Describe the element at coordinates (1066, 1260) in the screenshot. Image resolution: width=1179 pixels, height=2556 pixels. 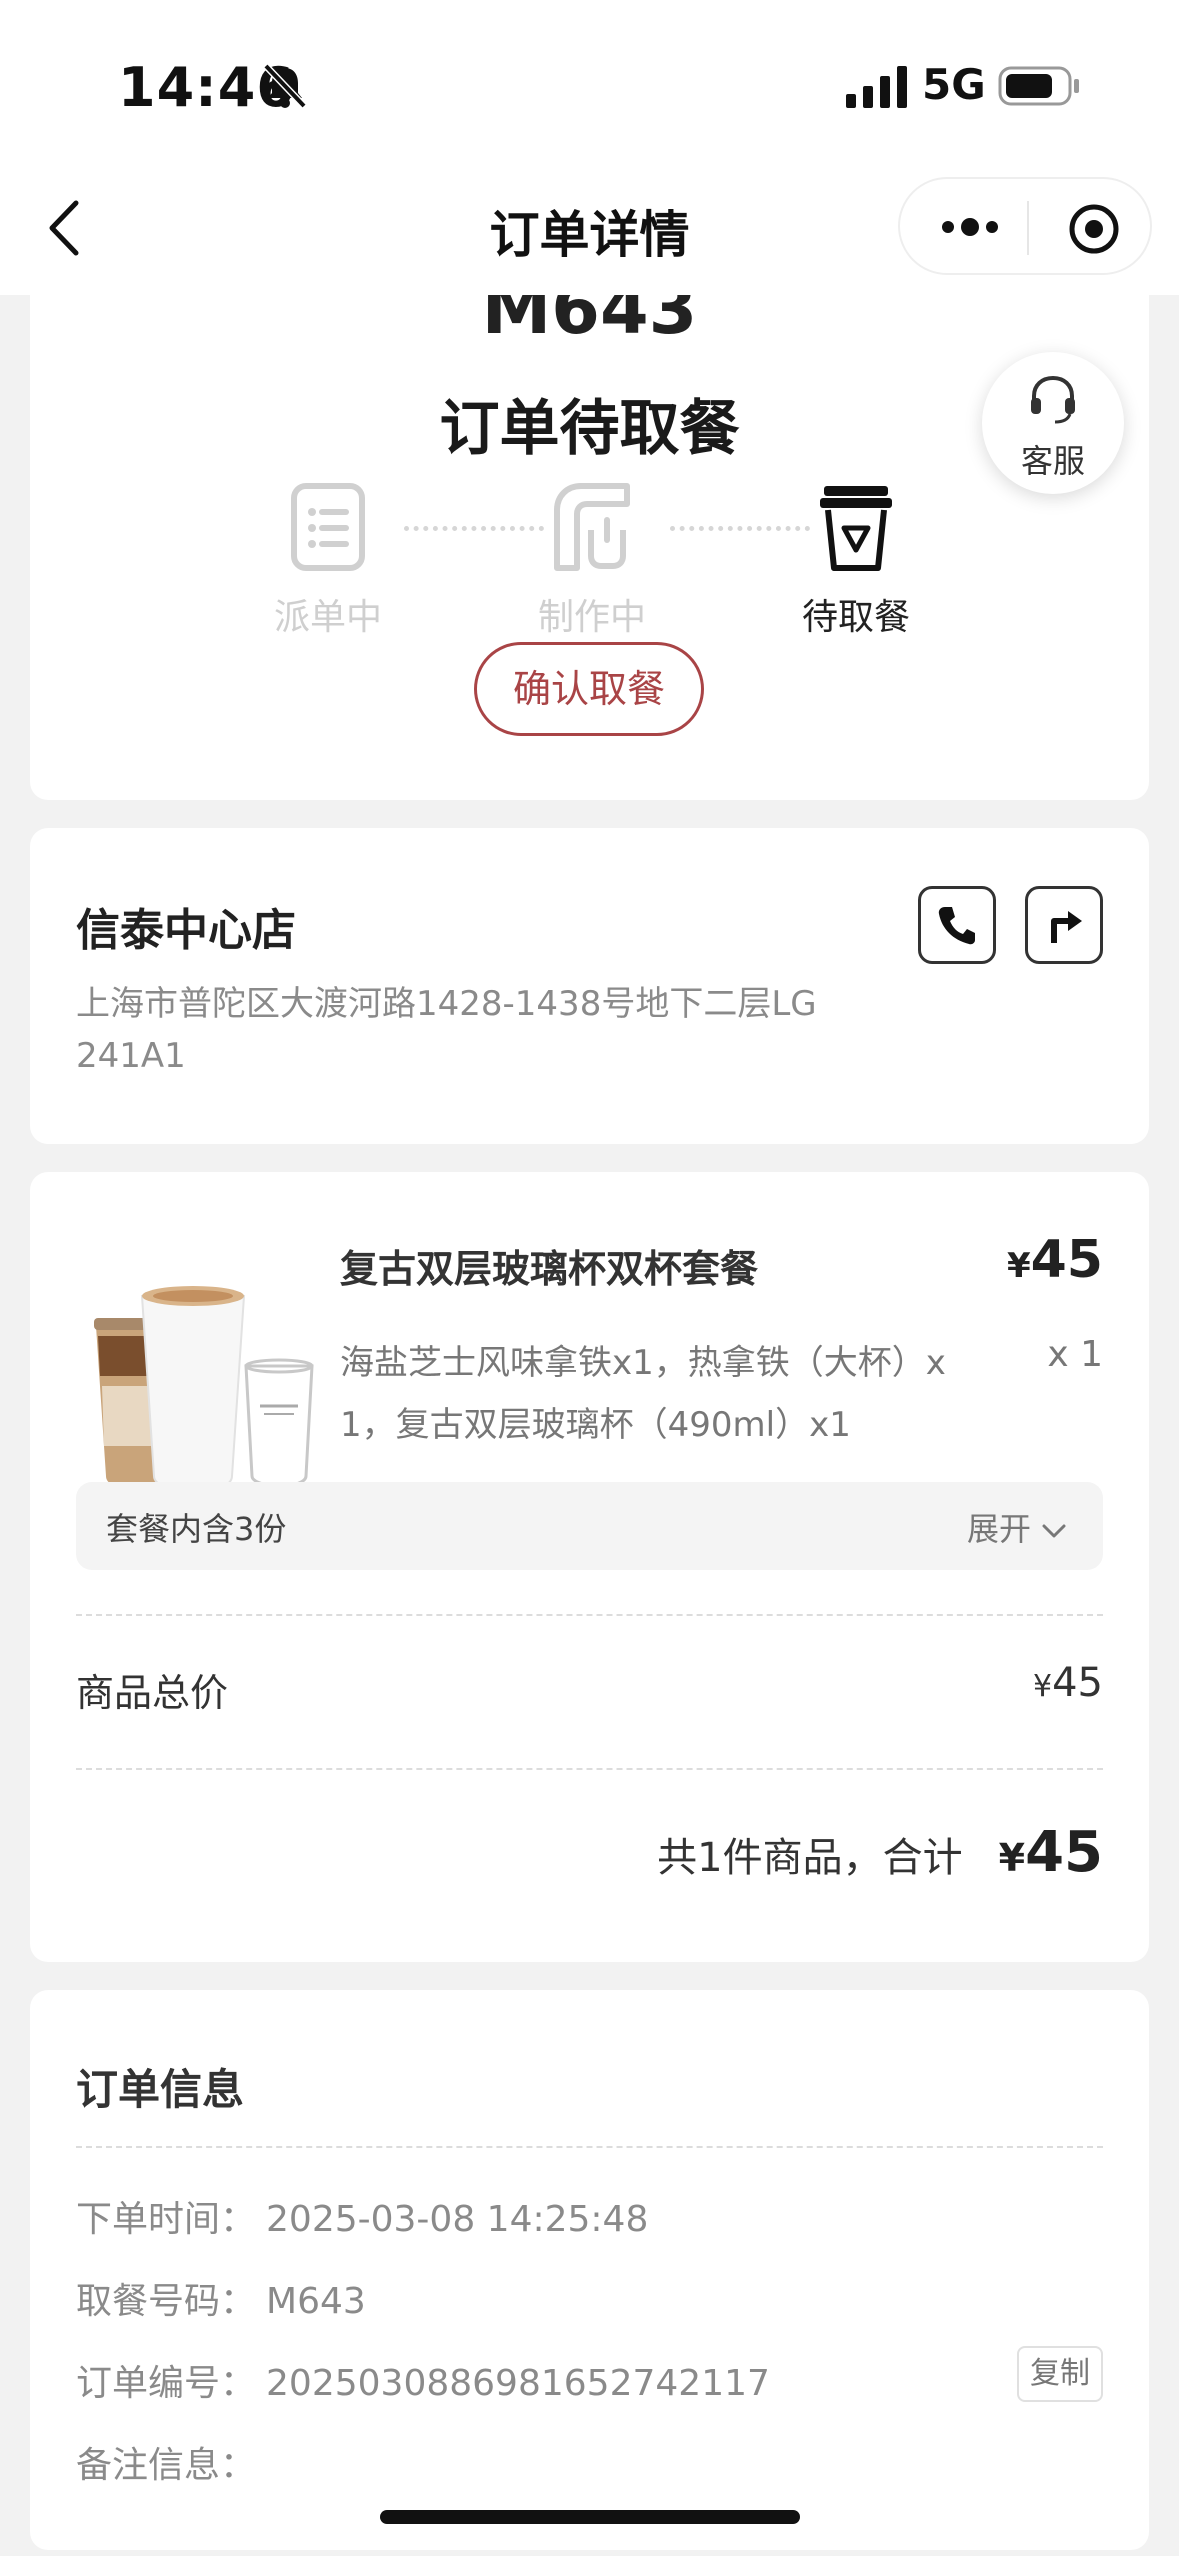
I see `price-amount: 45` at that location.